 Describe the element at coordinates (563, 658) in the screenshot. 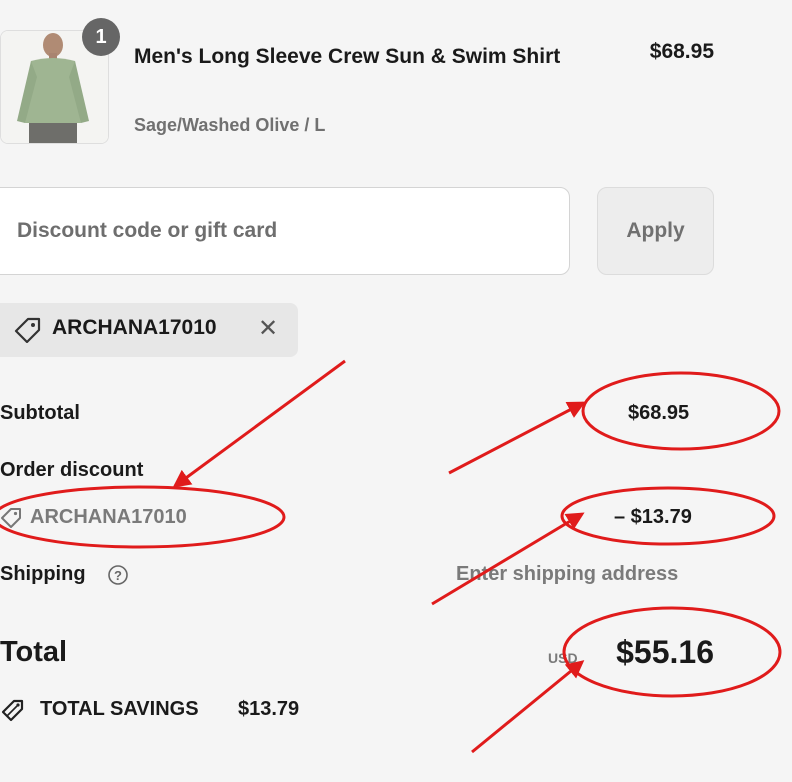

I see `total-currency: USD` at that location.